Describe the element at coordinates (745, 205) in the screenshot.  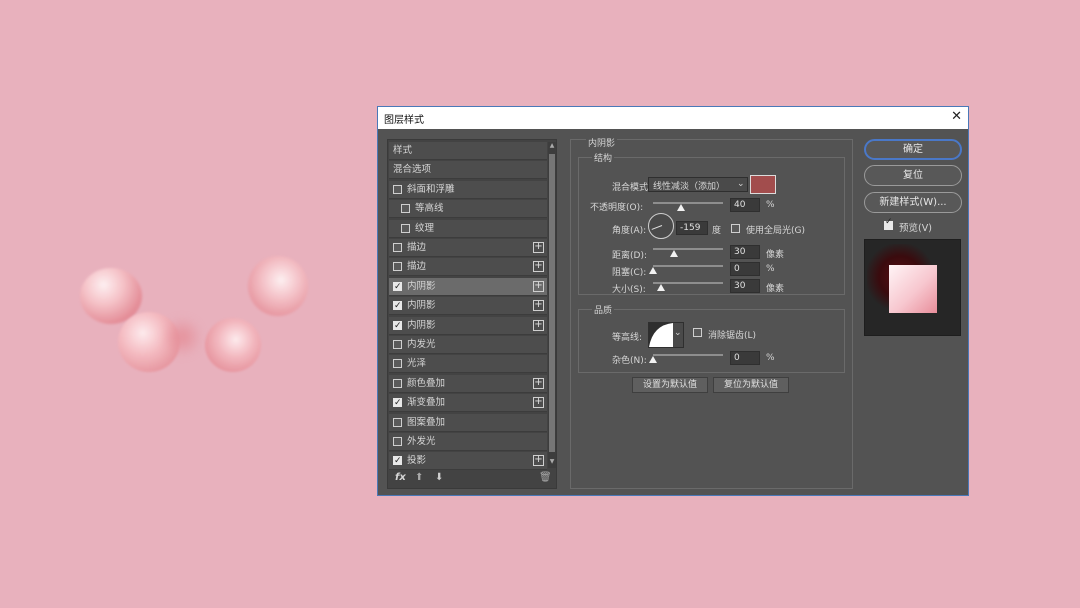
I see `opacity-input: 40` at that location.